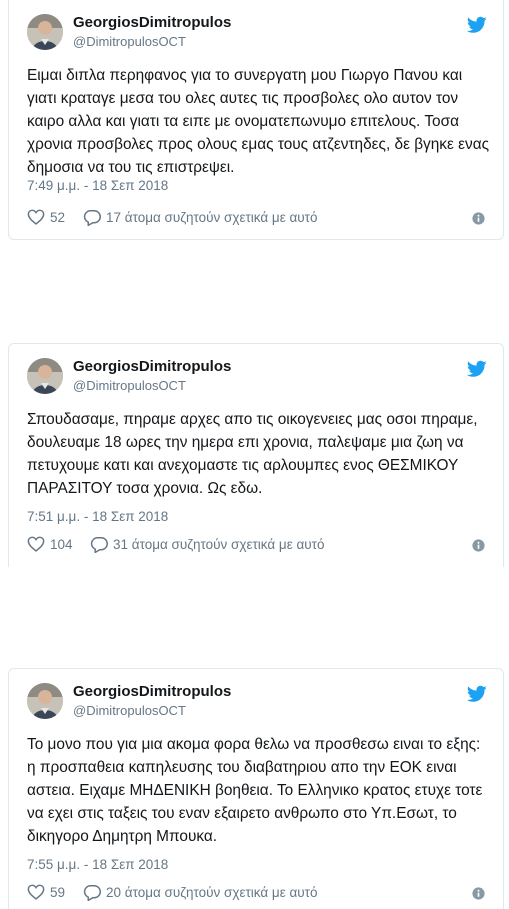 Image resolution: width=509 pixels, height=909 pixels. Describe the element at coordinates (58, 217) in the screenshot. I see `like-count: 52` at that location.